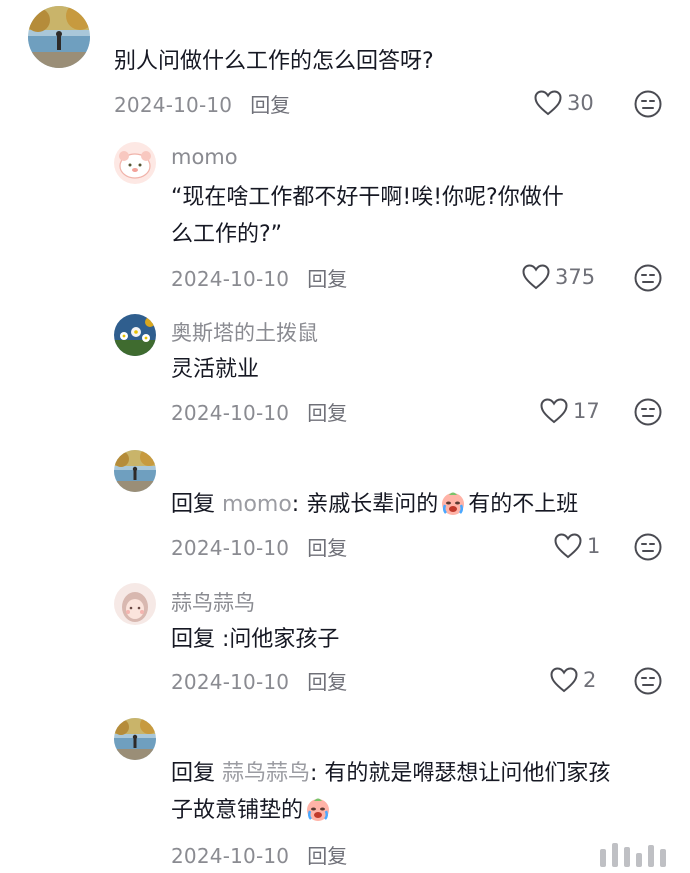  What do you see at coordinates (570, 411) in the screenshot?
I see `like-button: 17` at bounding box center [570, 411].